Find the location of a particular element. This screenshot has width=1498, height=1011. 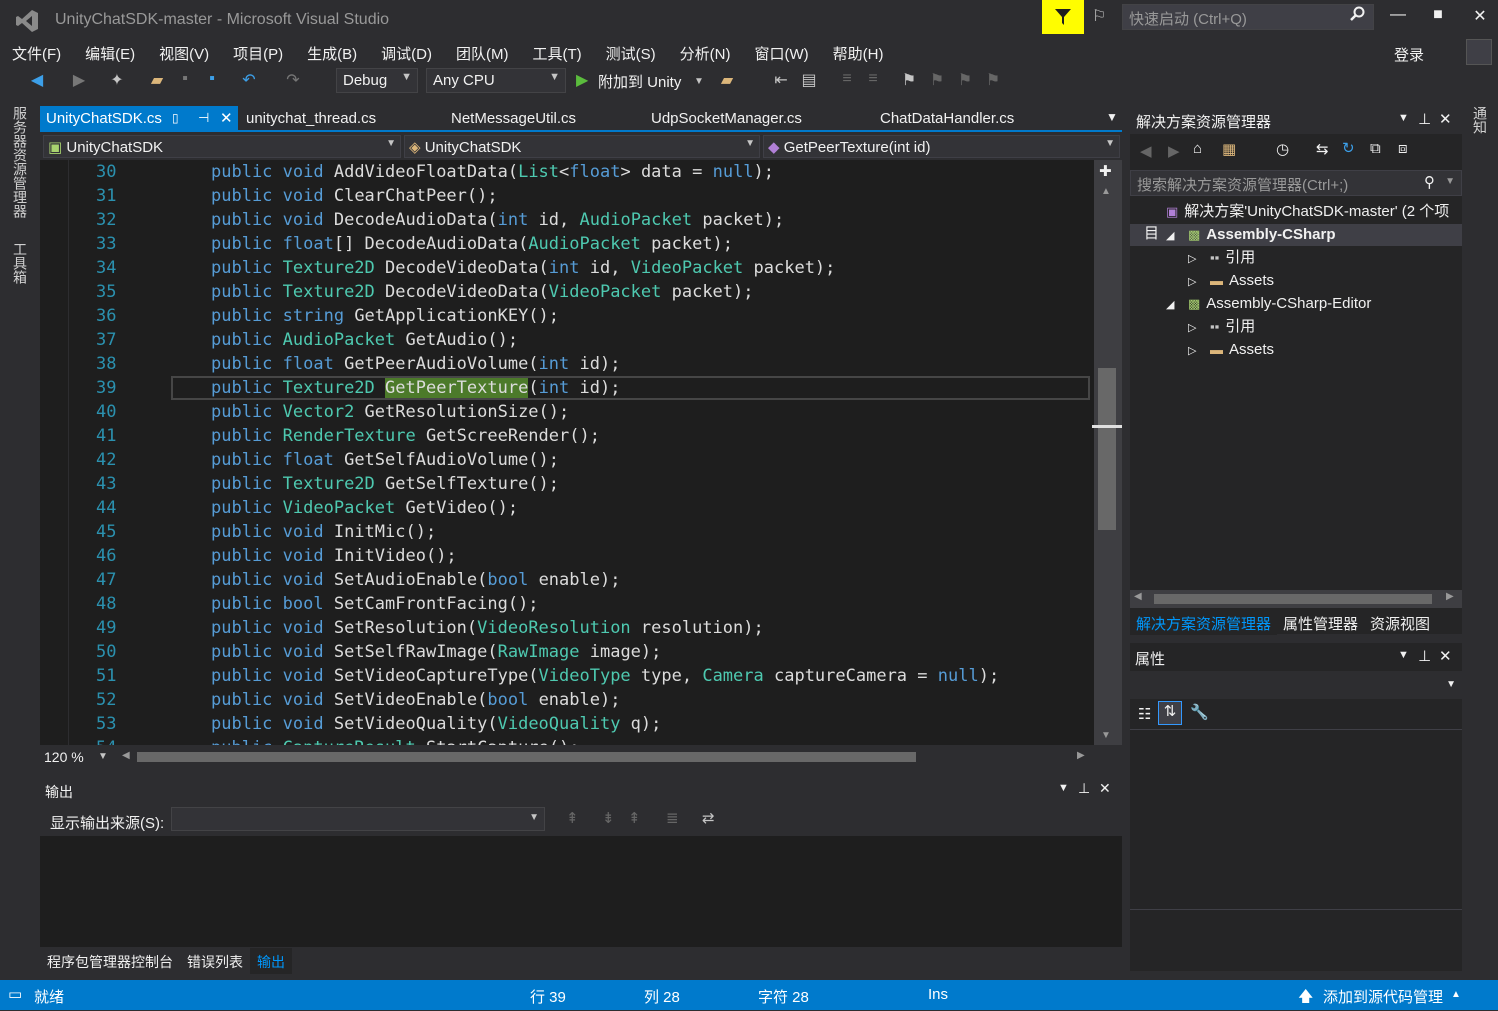

se-bottom-tab-1: 属性管理器 is located at coordinates (1320, 623).